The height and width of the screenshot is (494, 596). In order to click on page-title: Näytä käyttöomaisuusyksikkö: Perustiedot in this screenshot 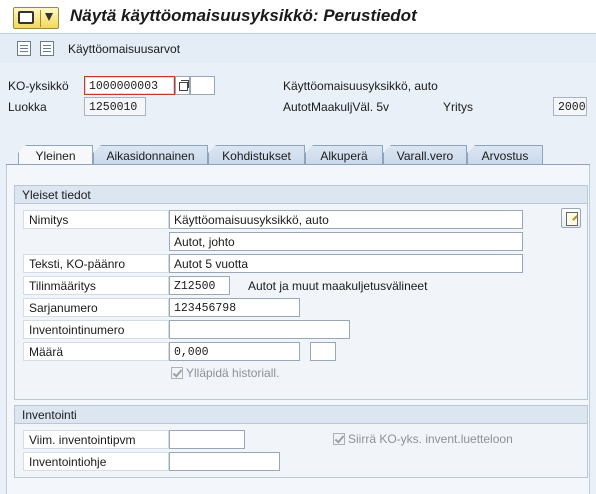, I will do `click(243, 15)`.